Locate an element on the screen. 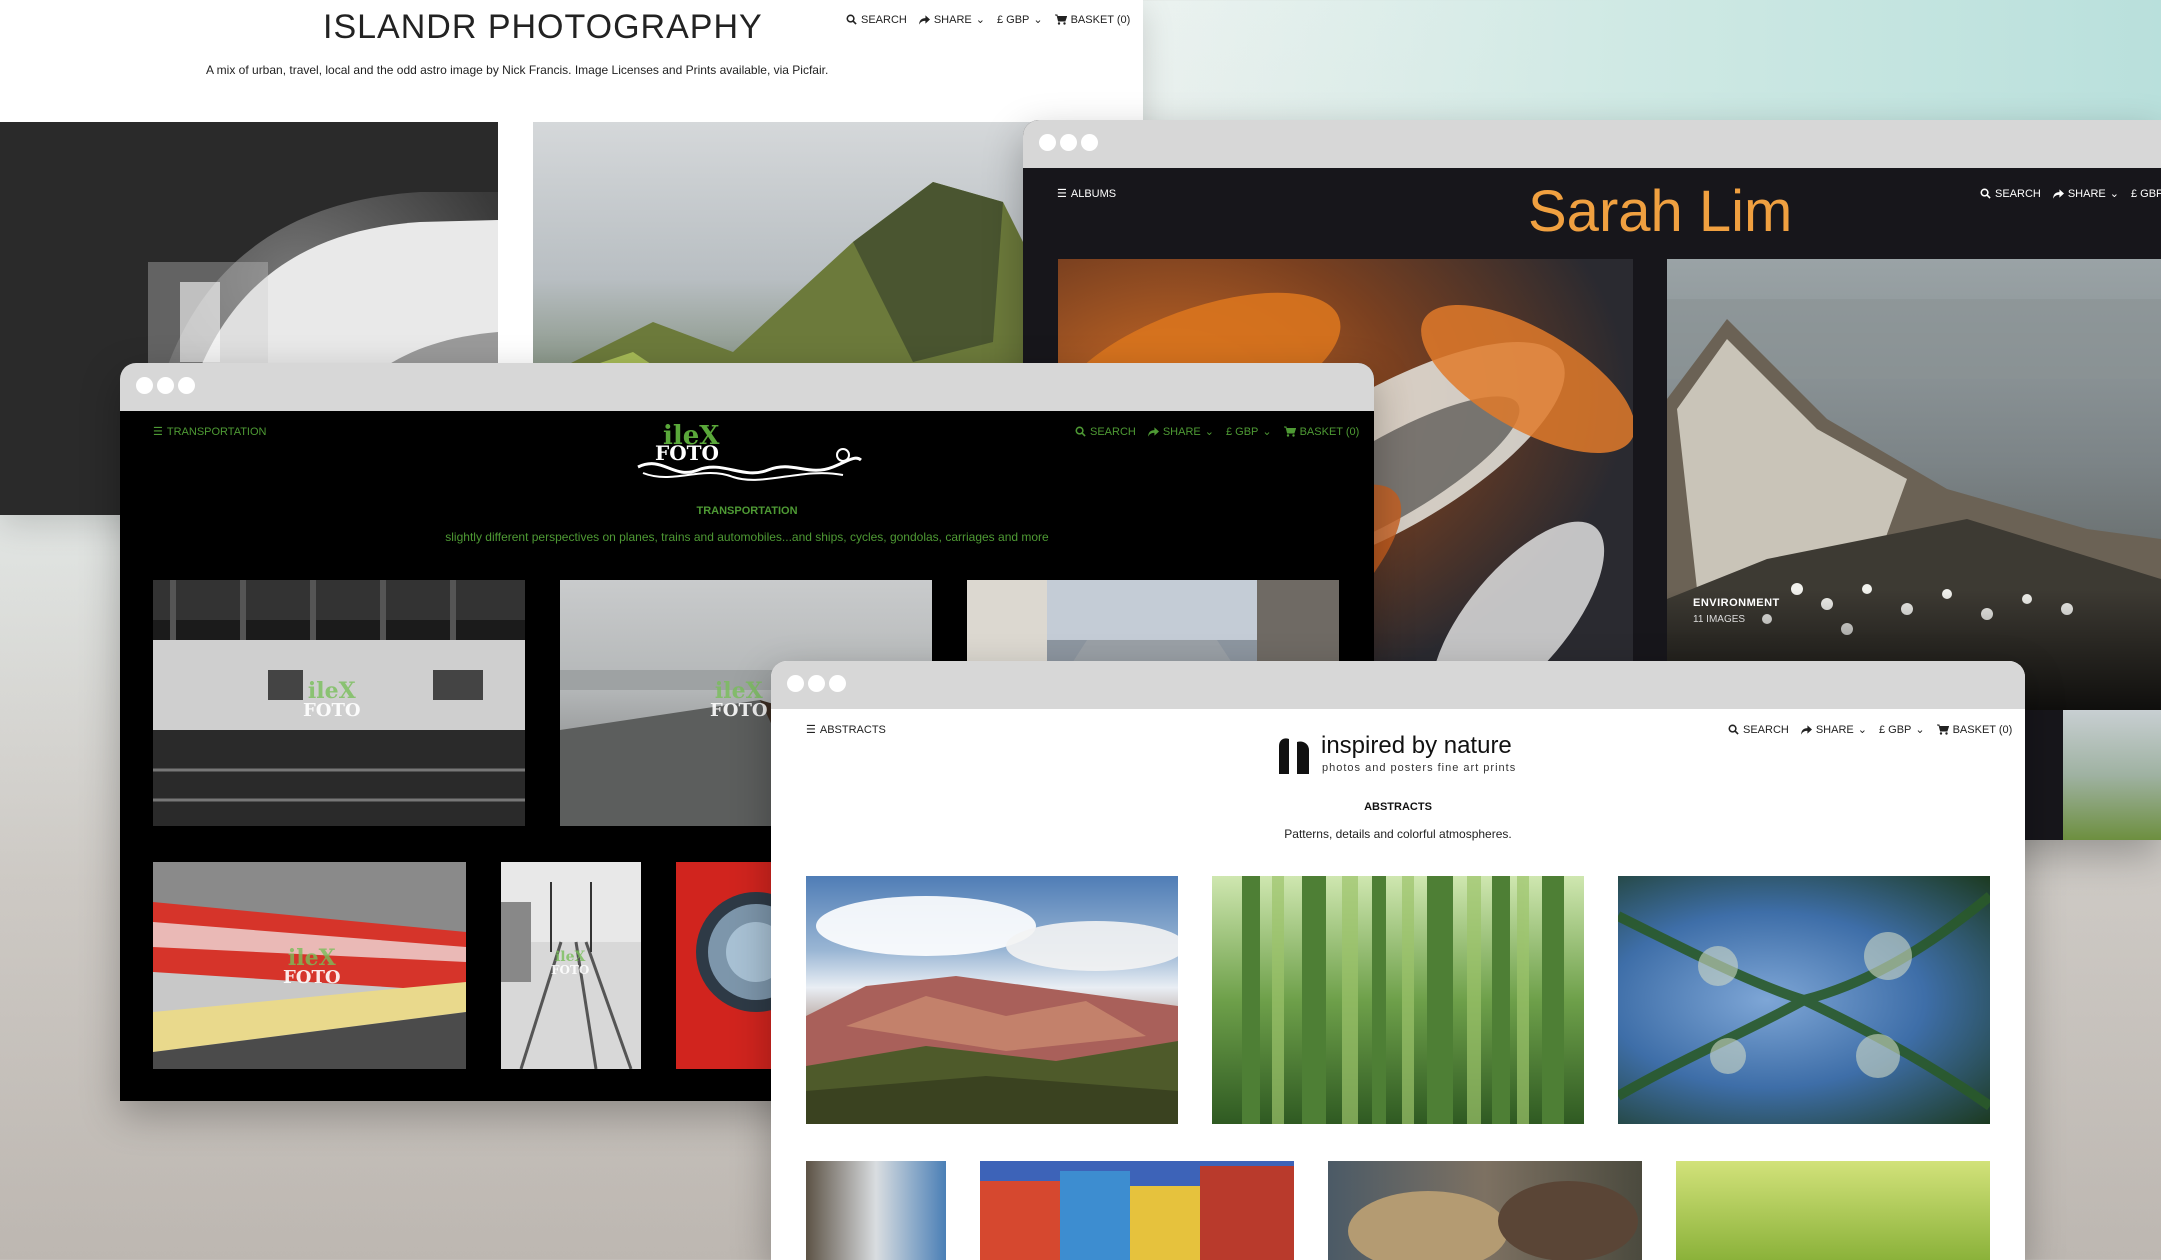 The image size is (2161, 1260). gallery-photo-fern is located at coordinates (1804, 1000).